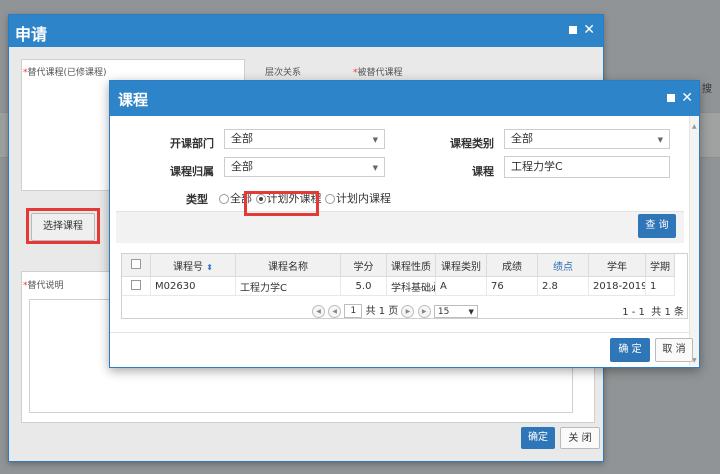  Describe the element at coordinates (580, 438) in the screenshot. I see `apply-close-button: 关 闭` at that location.